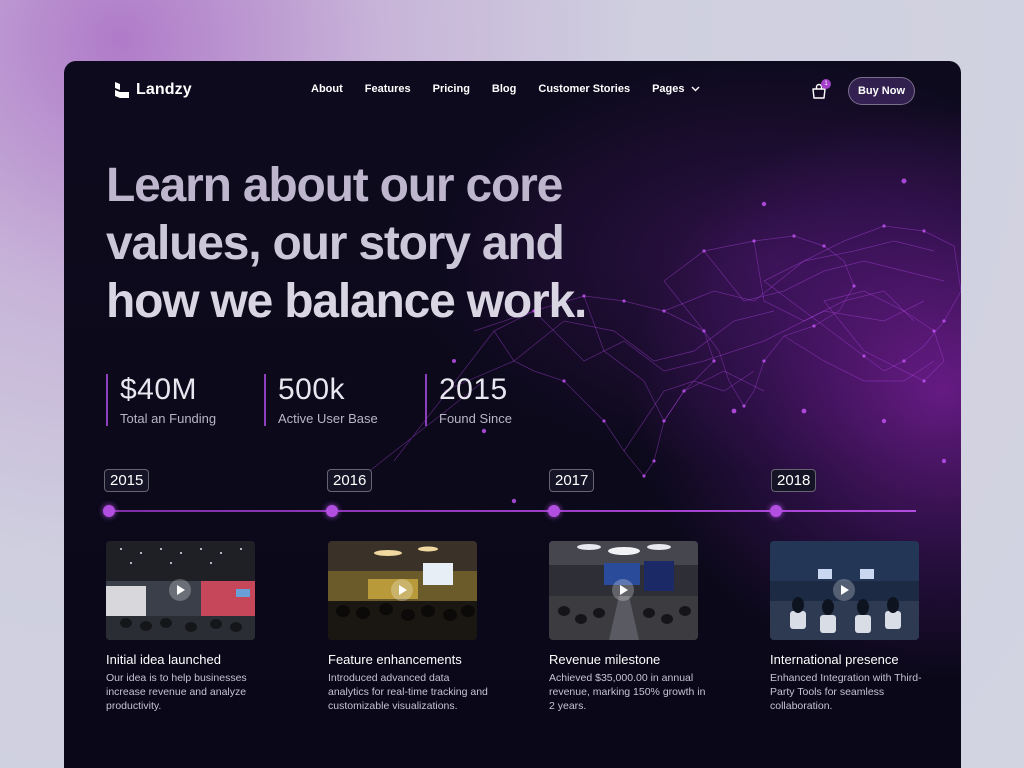 This screenshot has width=1024, height=768. I want to click on stat-founded: 2015 Found Since, so click(468, 400).